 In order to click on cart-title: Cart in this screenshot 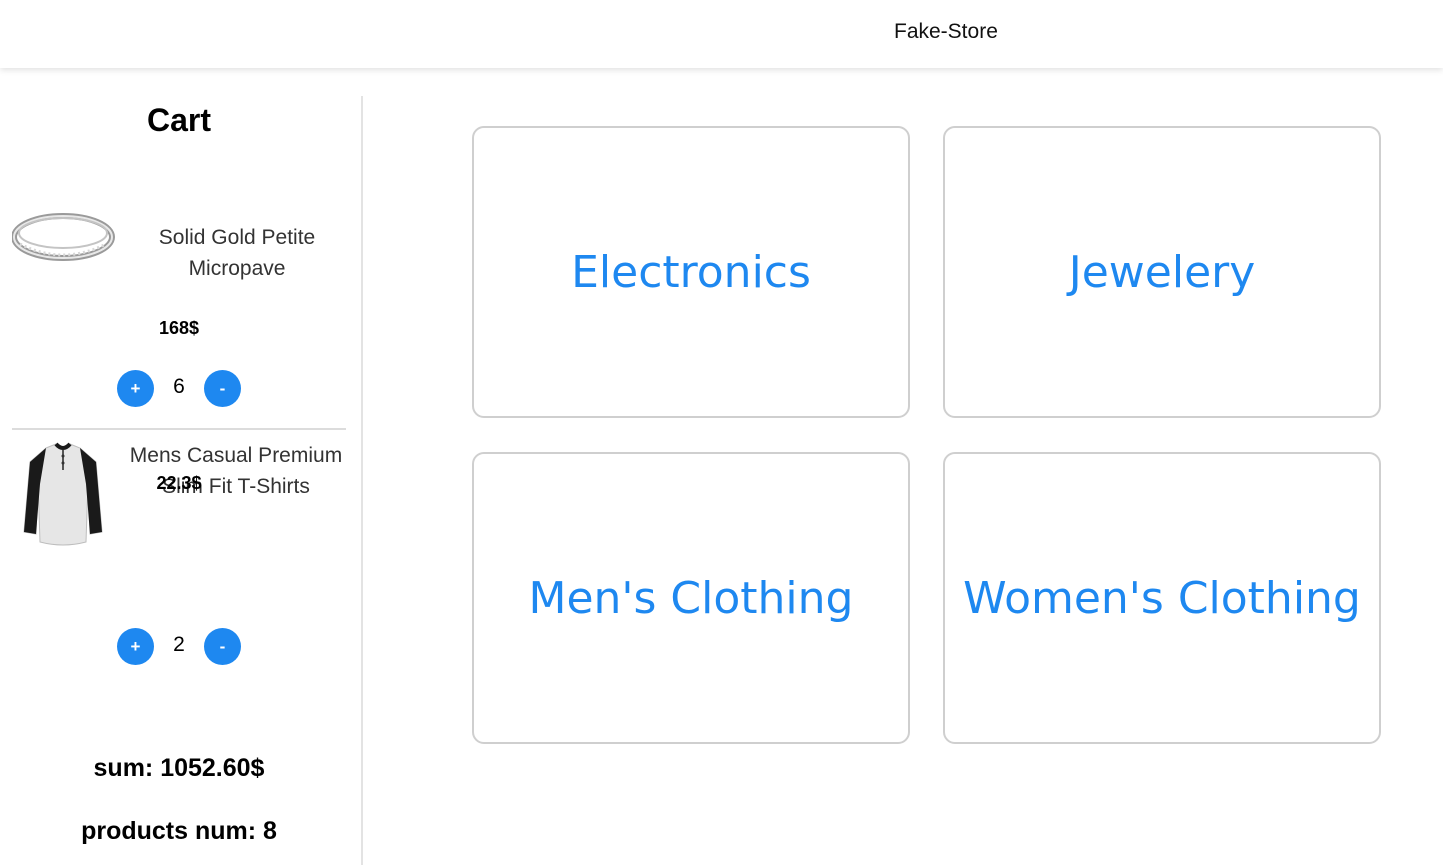, I will do `click(178, 120)`.